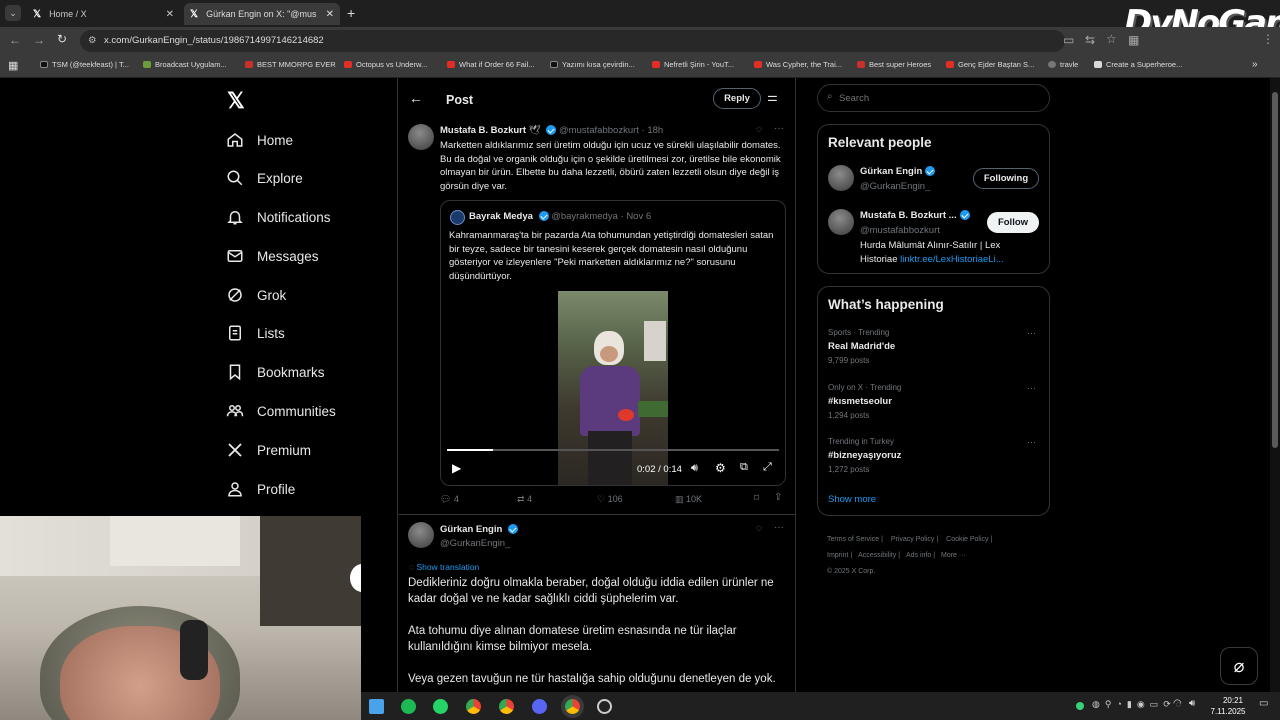  Describe the element at coordinates (255, 333) in the screenshot. I see `sidebar-item-lists: Lists` at that location.